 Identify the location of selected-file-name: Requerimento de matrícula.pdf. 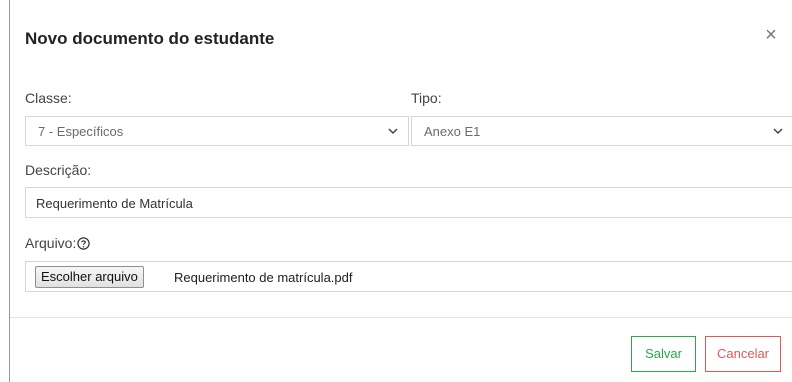
(263, 277).